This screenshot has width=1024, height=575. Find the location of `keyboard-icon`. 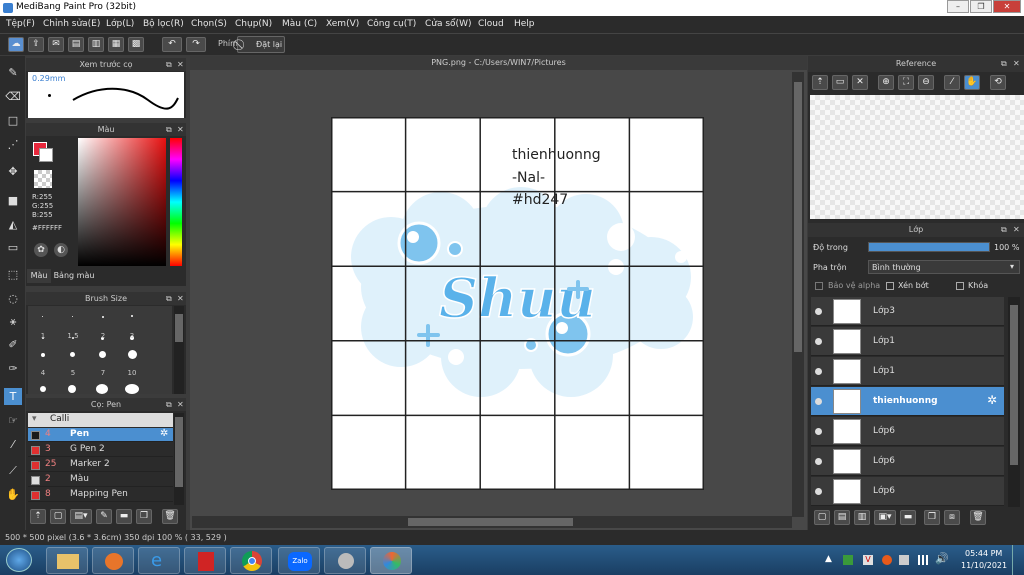

keyboard-icon is located at coordinates (904, 560).